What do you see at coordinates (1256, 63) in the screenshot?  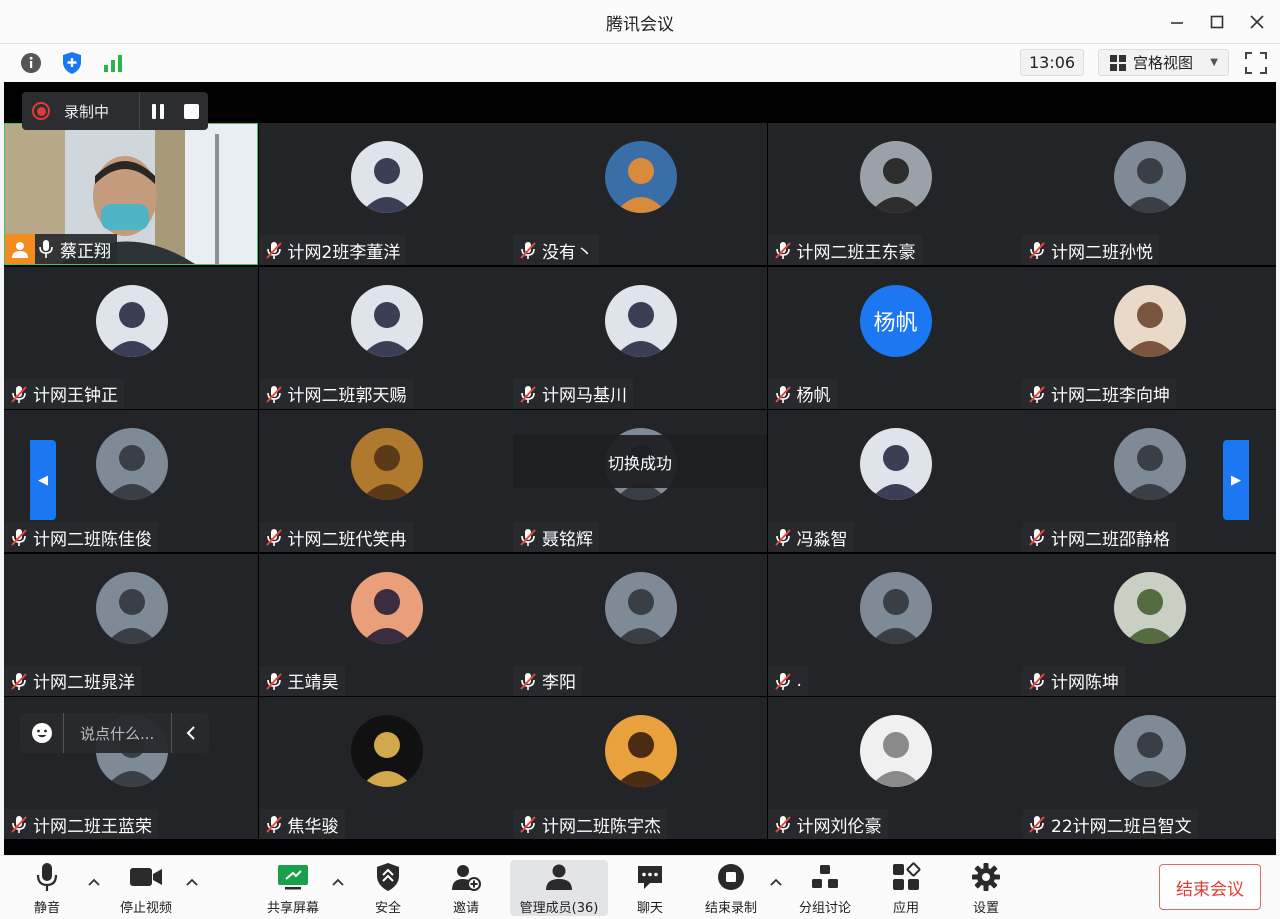 I see `fullscreen-button` at bounding box center [1256, 63].